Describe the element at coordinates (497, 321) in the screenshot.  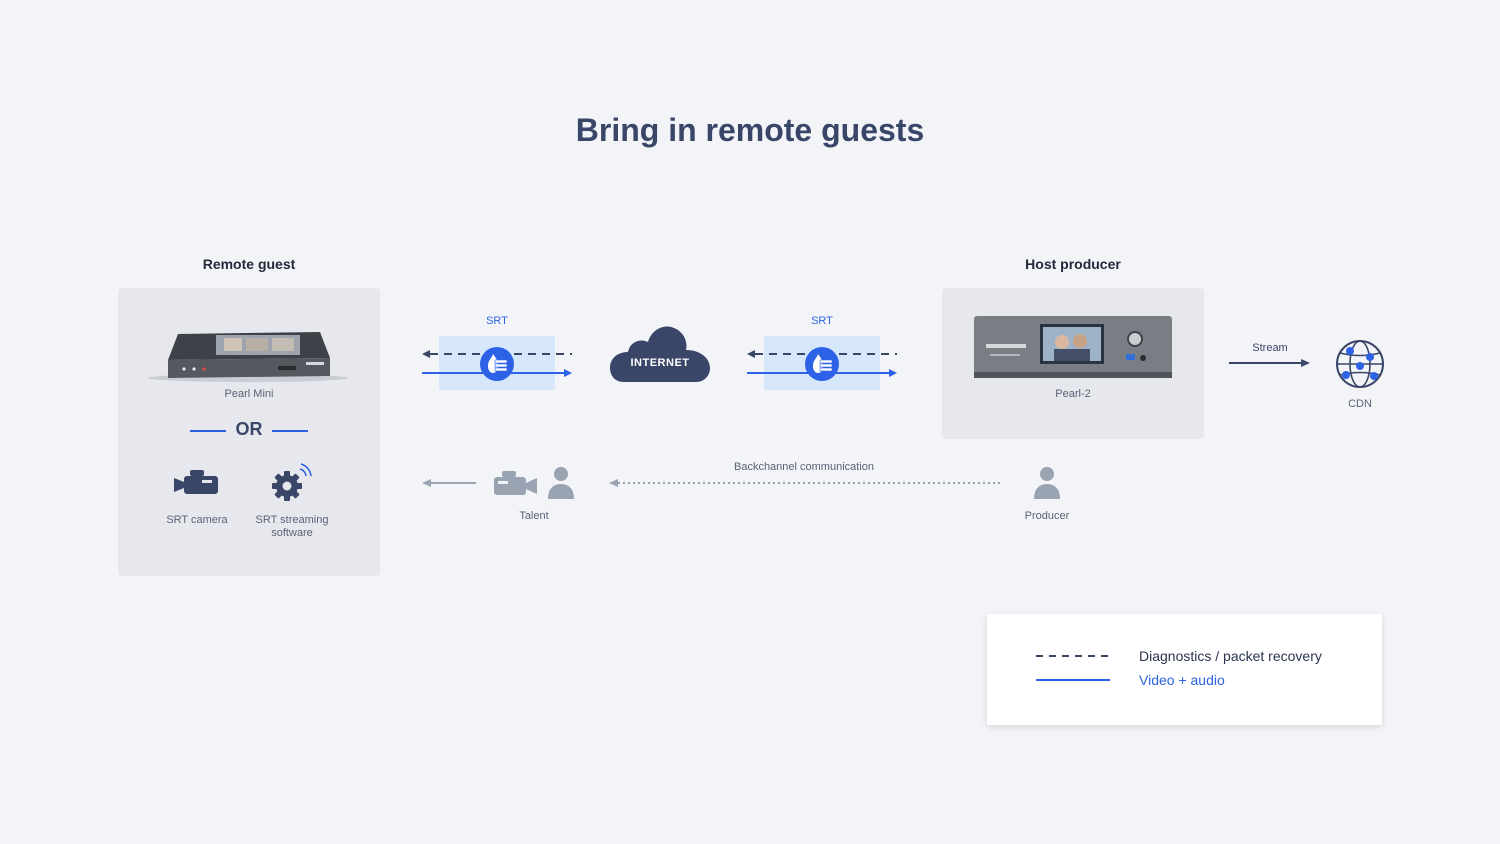
I see `left-srt-label: SRT` at that location.